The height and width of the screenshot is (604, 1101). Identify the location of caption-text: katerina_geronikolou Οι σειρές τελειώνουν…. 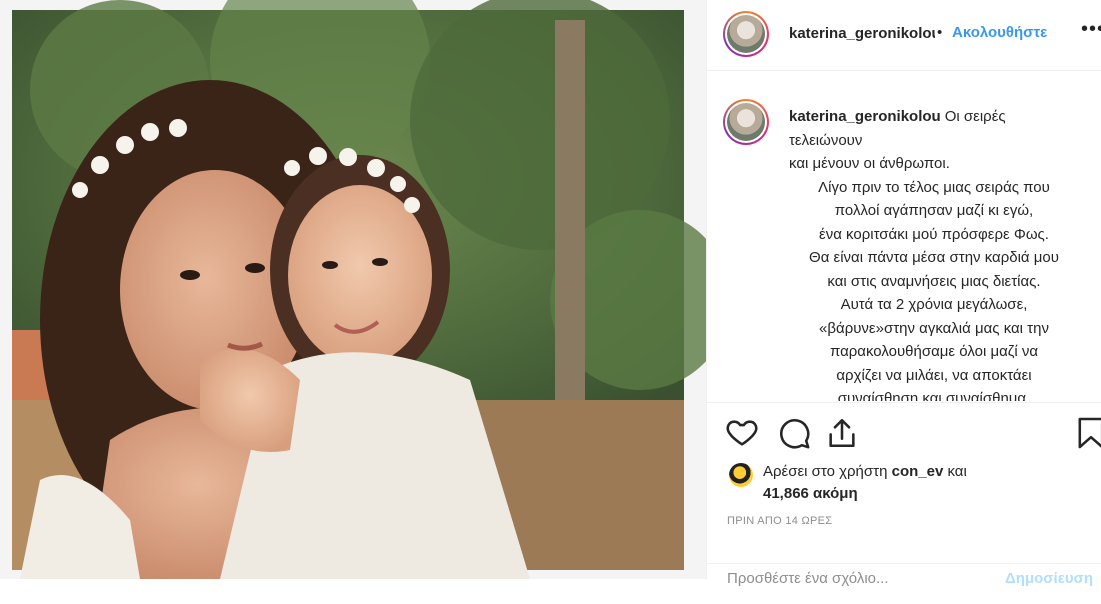
(934, 253).